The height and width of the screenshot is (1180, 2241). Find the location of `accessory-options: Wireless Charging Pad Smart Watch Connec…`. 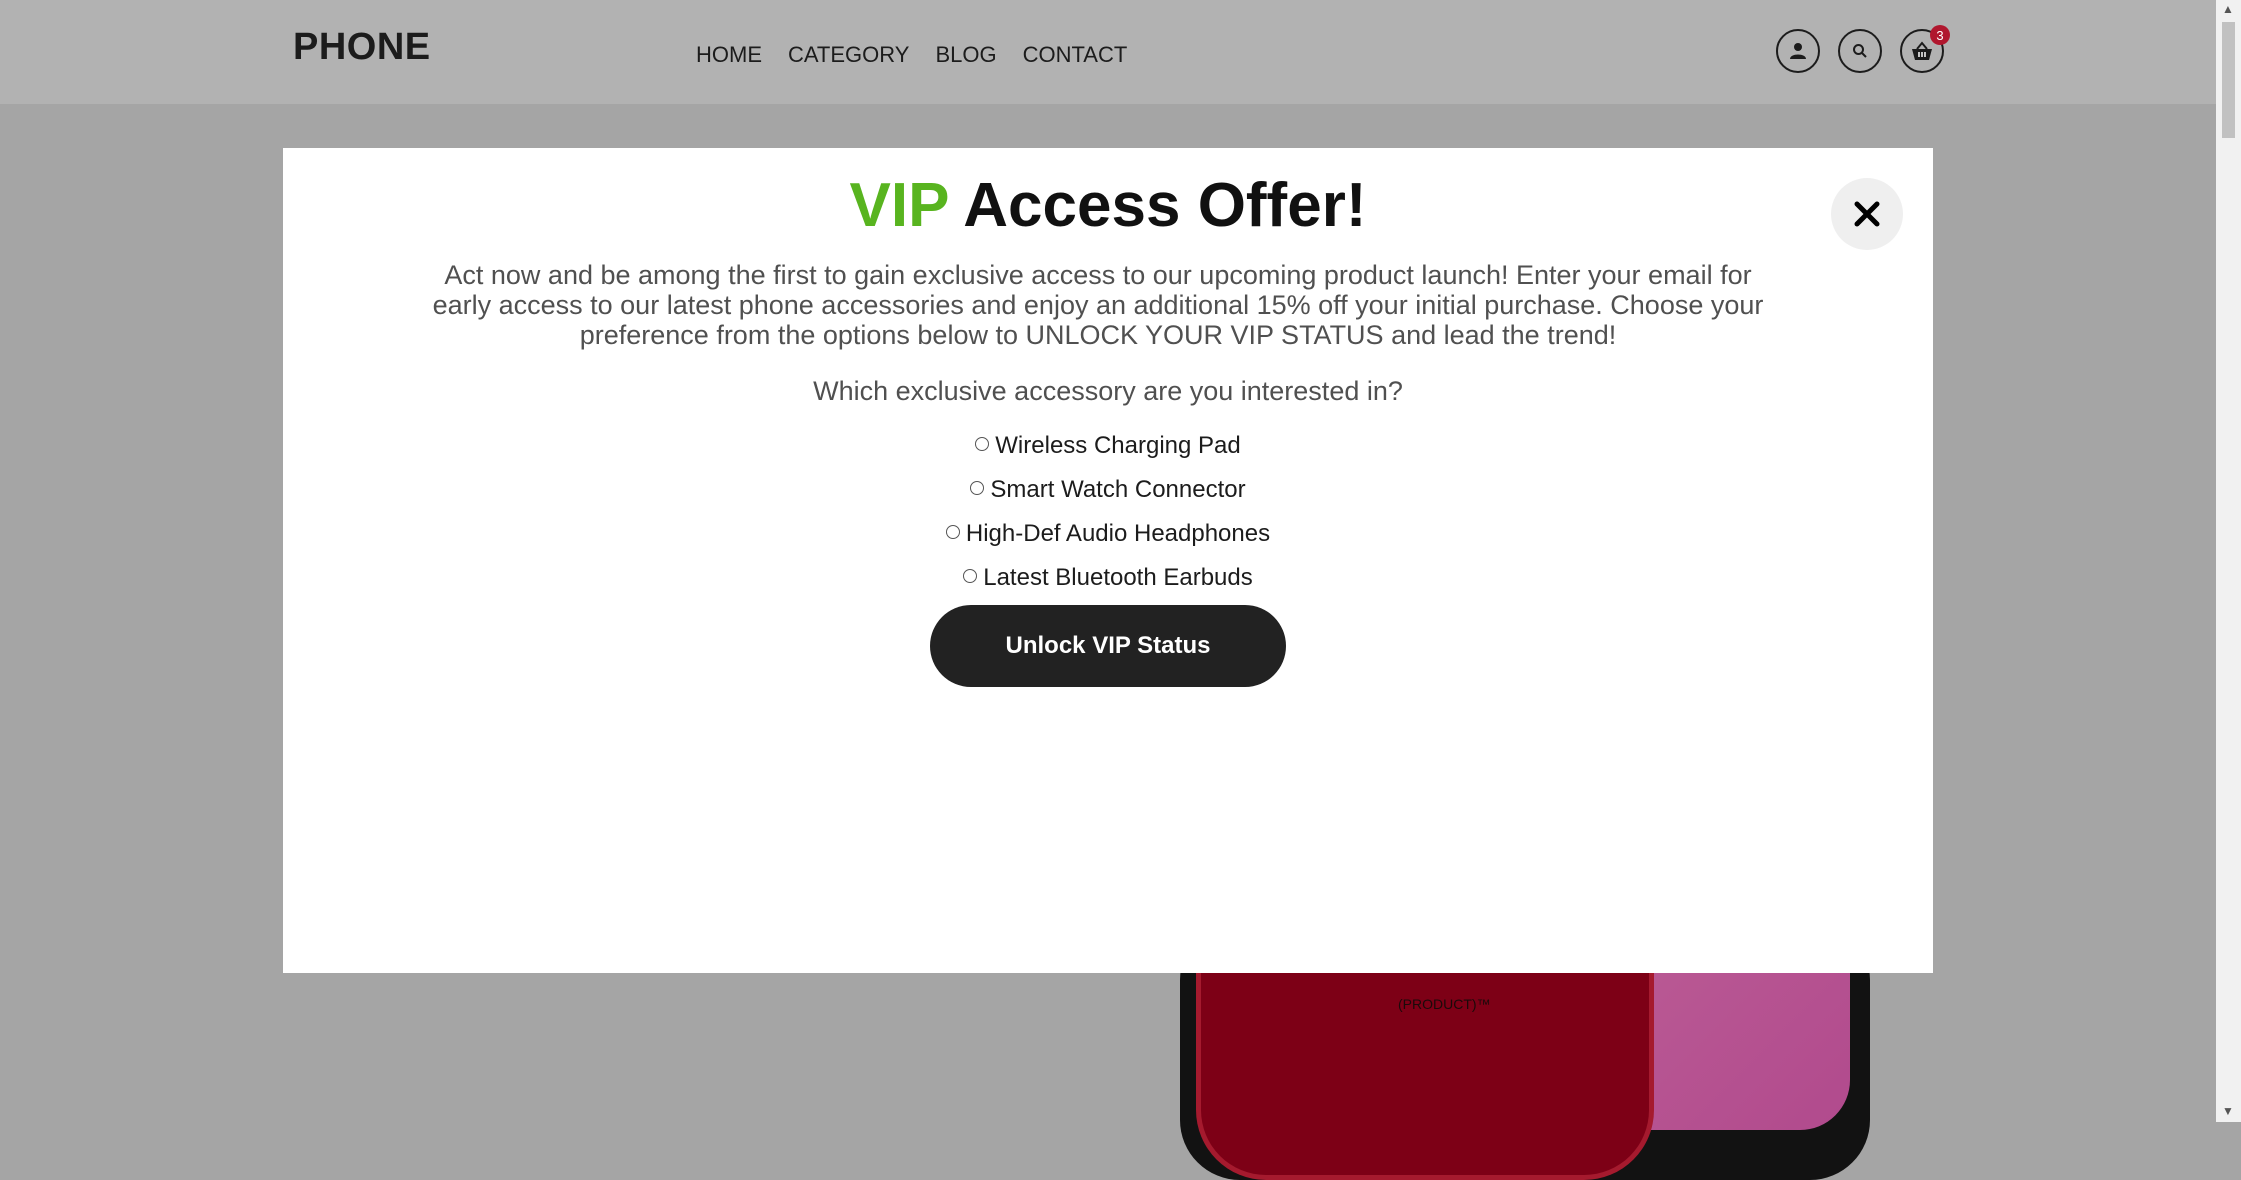

accessory-options: Wireless Charging Pad Smart Watch Connec… is located at coordinates (1108, 512).